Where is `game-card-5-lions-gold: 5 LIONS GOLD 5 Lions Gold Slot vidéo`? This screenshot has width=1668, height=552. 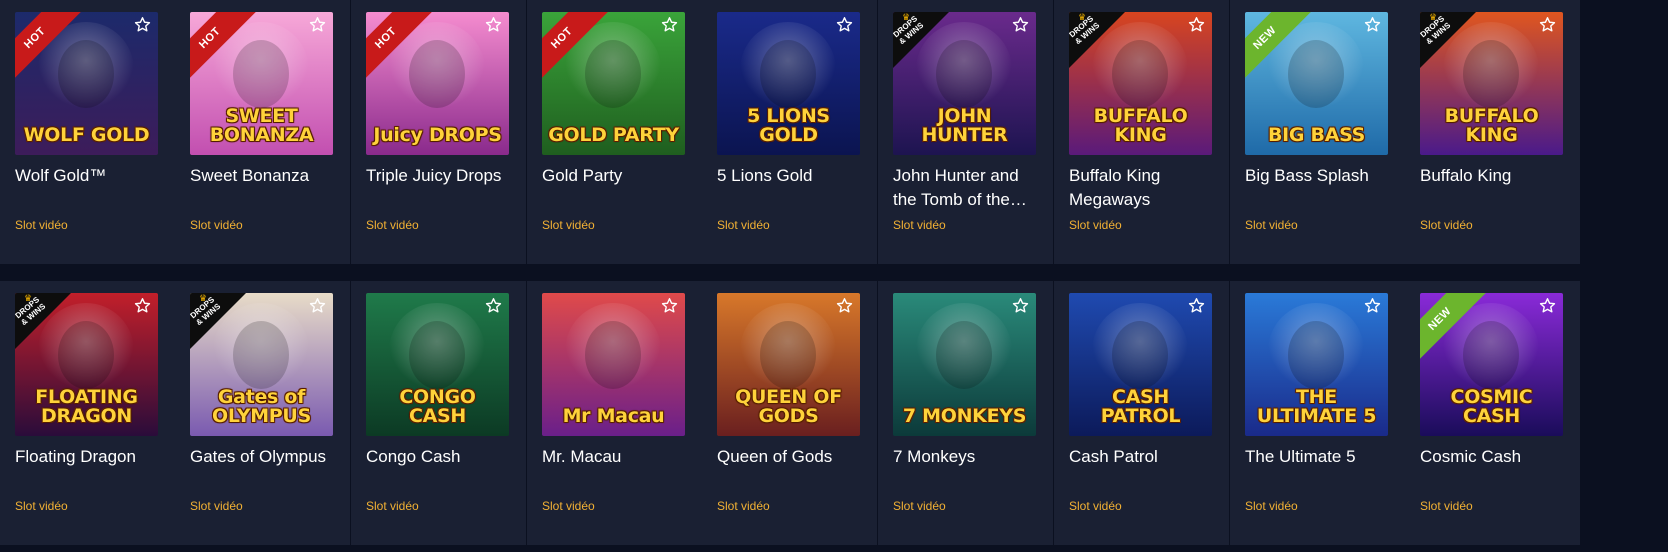 game-card-5-lions-gold: 5 LIONS GOLD 5 Lions Gold Slot vidéo is located at coordinates (789, 132).